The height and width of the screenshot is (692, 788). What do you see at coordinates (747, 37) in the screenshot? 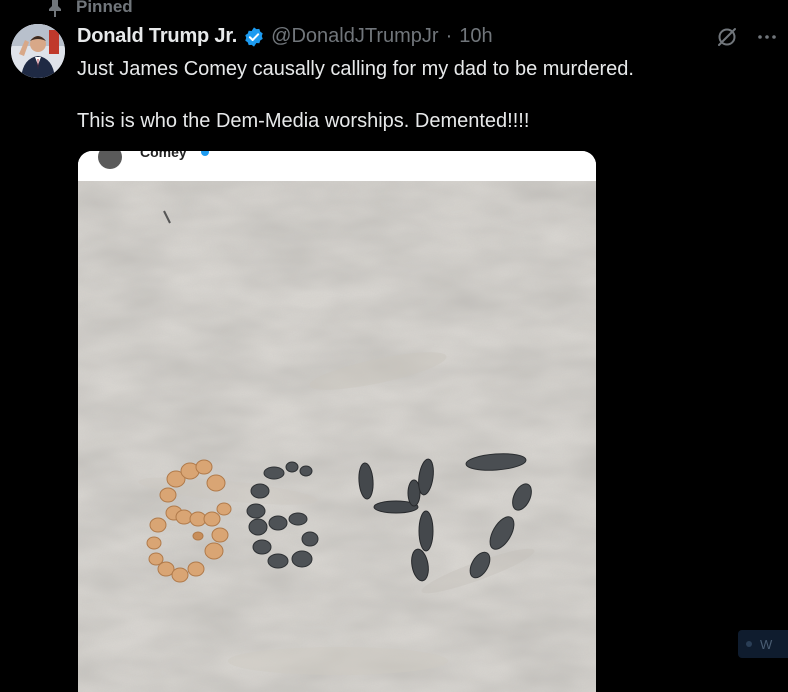
I see `tweet-header-actions` at bounding box center [747, 37].